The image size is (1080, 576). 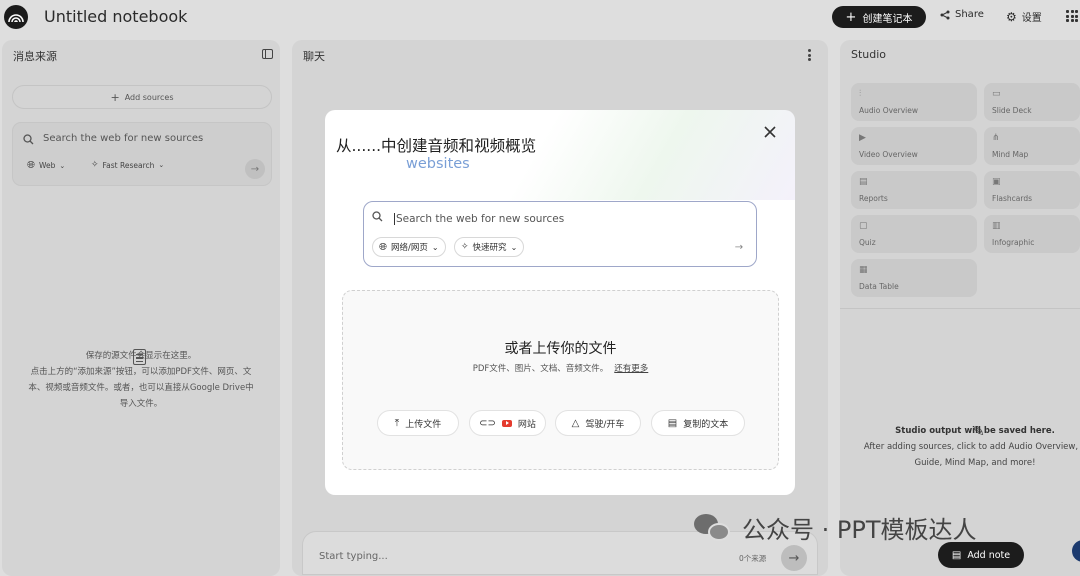 I want to click on upload-description: PDF文件、图片、文档、音频文件。 还有更多, so click(x=560, y=368).